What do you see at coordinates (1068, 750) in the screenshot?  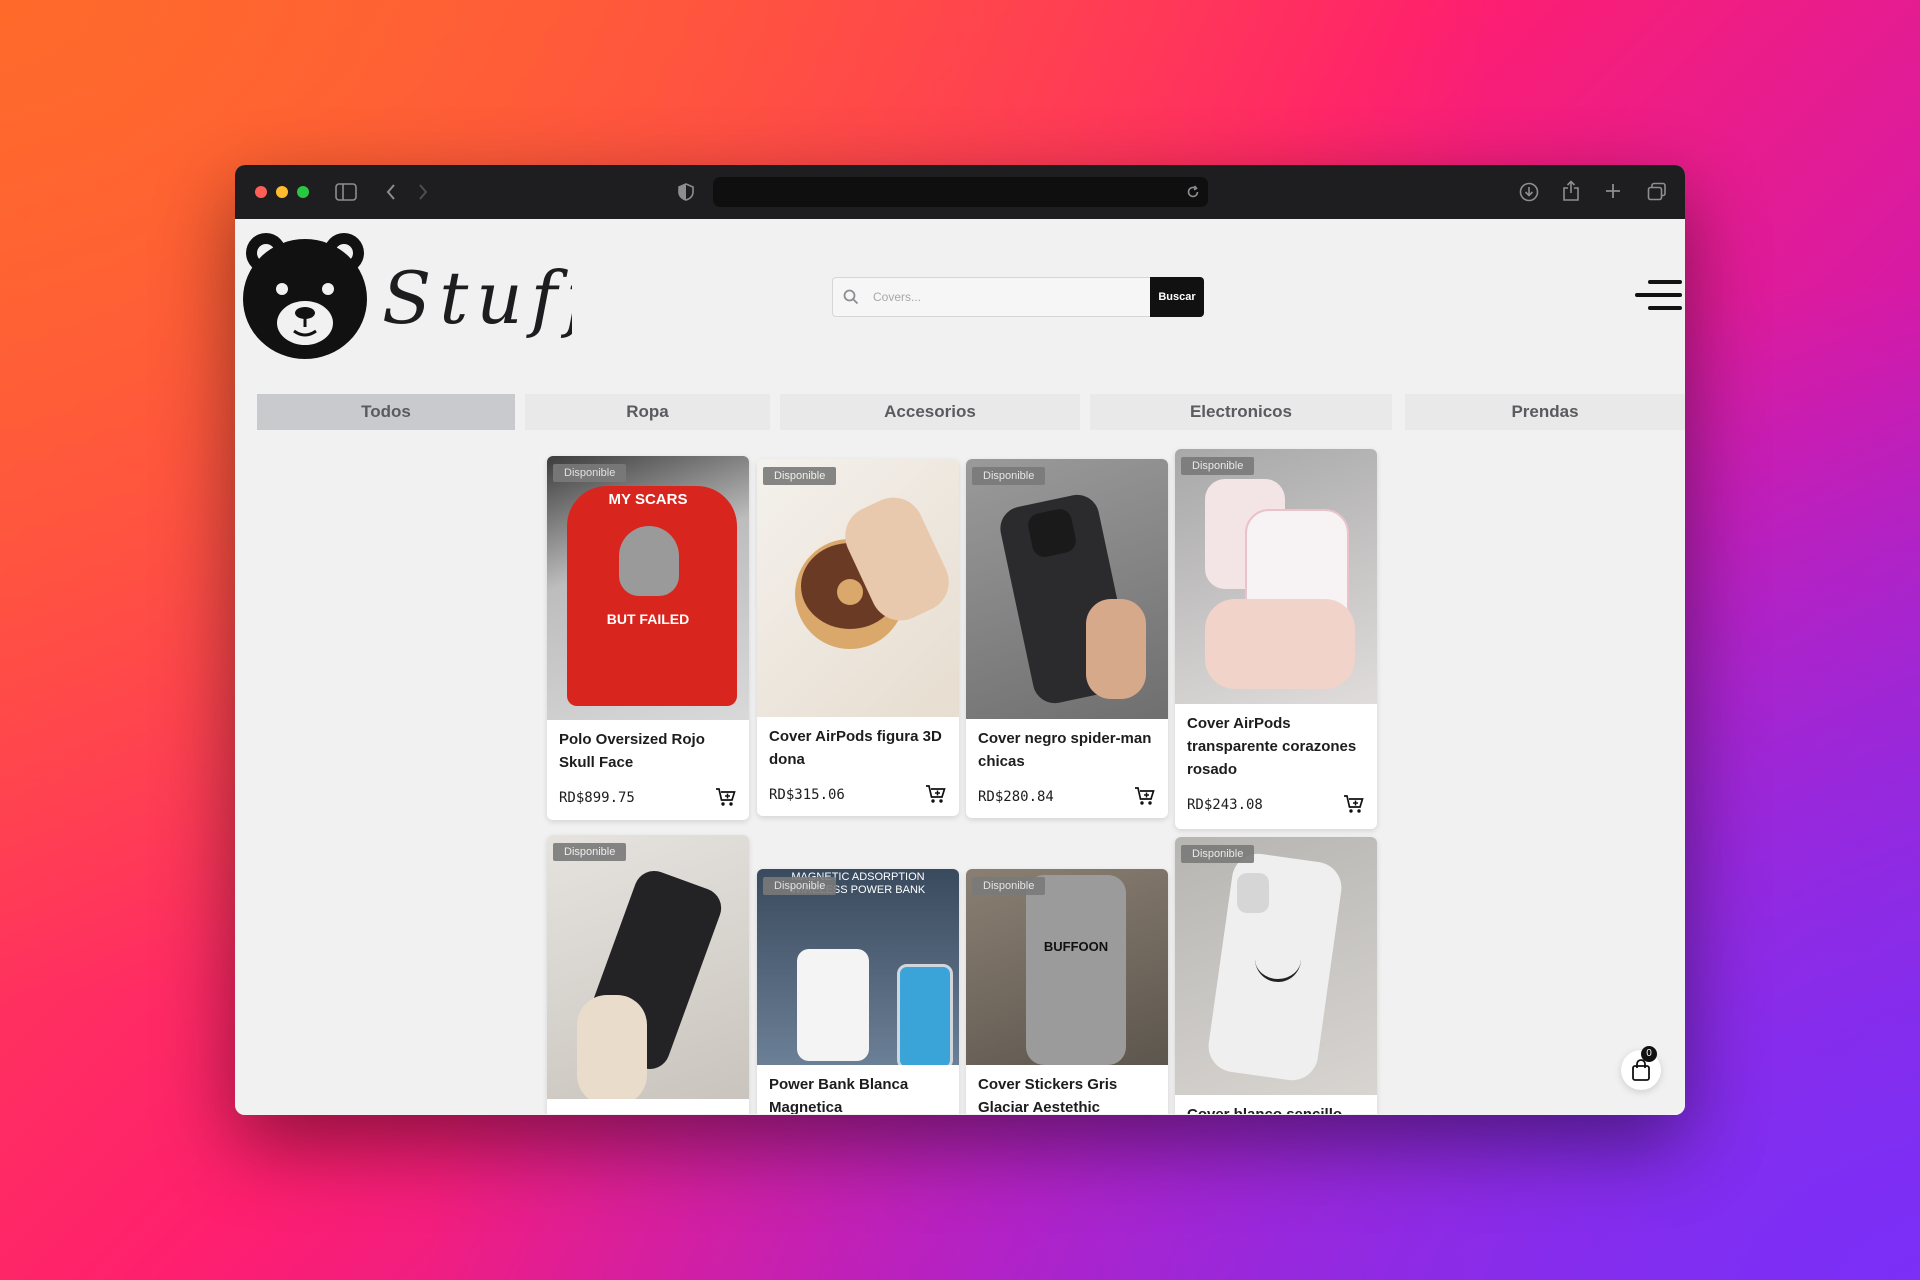 I see `product-name: Cover negro spider-man chicas` at bounding box center [1068, 750].